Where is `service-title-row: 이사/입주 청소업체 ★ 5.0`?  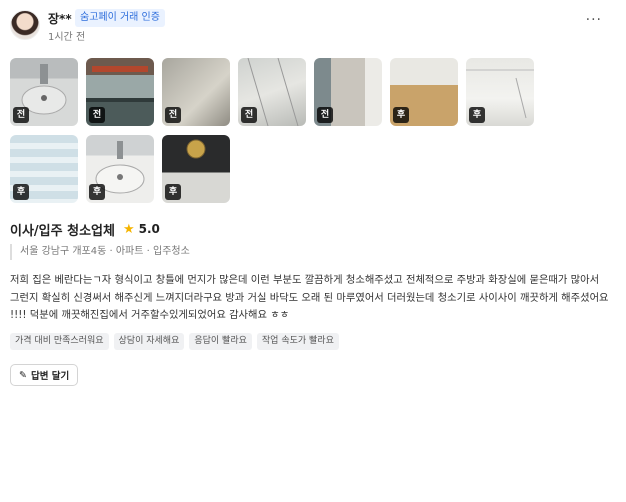
service-title-row: 이사/입주 청소업체 ★ 5.0 is located at coordinates (85, 229).